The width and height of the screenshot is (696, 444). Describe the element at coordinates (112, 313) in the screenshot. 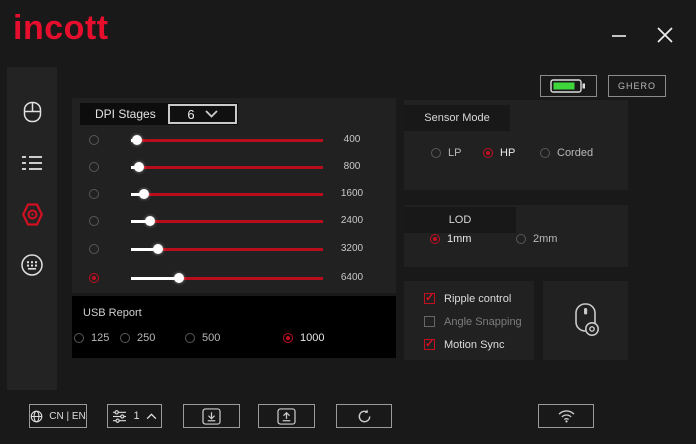

I see `usb-report-title: USB Report` at that location.